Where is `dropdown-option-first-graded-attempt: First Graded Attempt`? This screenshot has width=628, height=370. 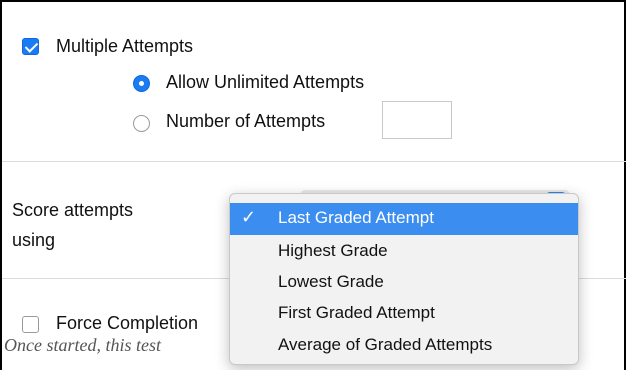
dropdown-option-first-graded-attempt: First Graded Attempt is located at coordinates (404, 313).